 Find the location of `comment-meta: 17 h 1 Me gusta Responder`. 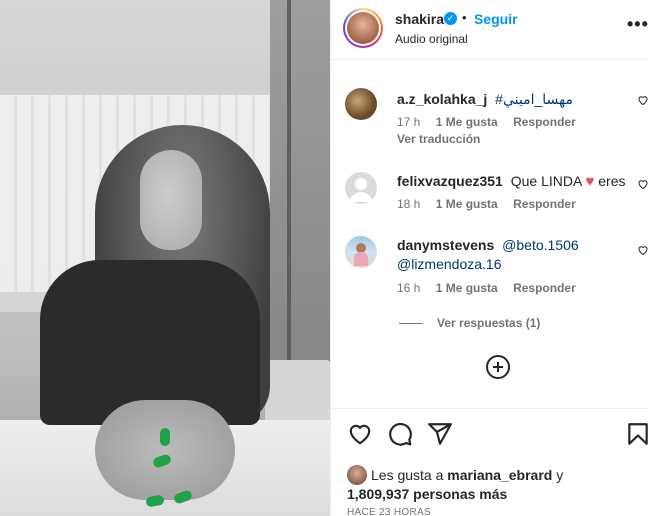

comment-meta: 17 h 1 Me gusta Responder is located at coordinates (492, 122).